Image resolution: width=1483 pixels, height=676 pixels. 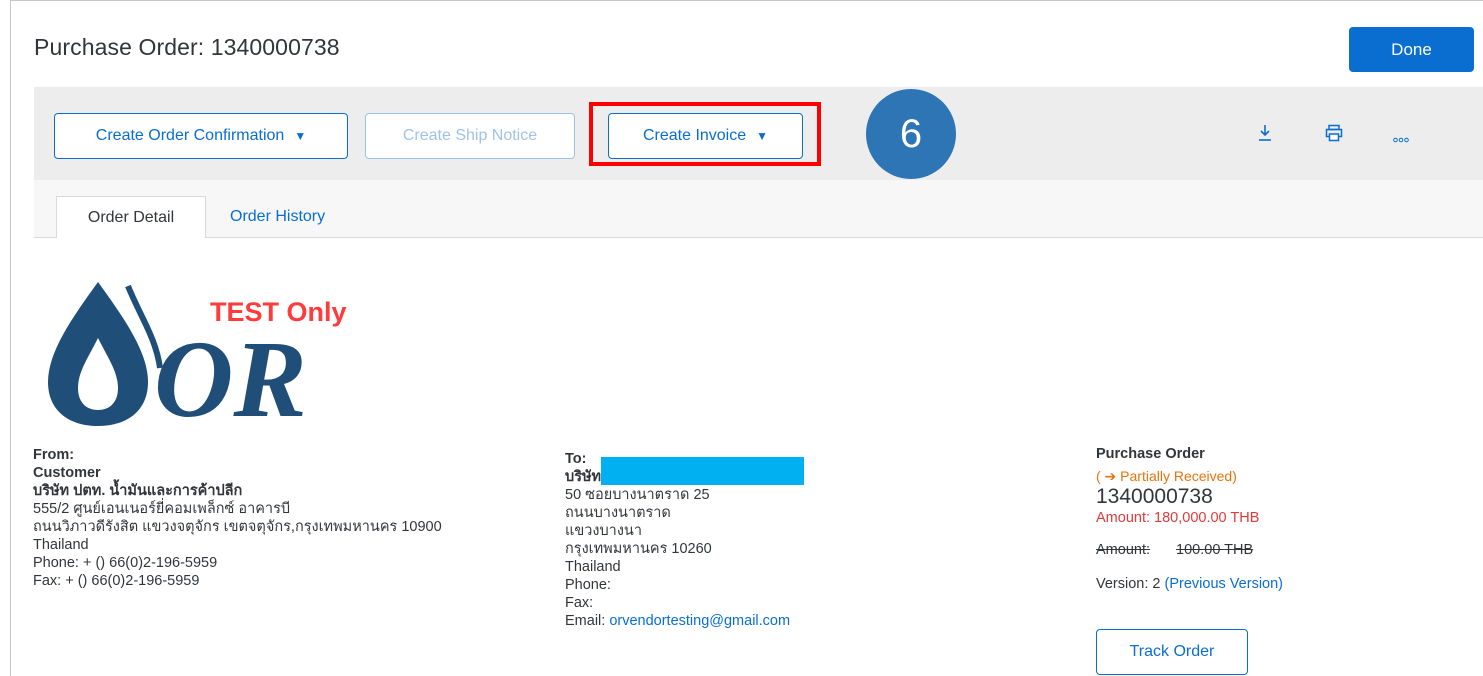 I want to click on po-number: 1340000738, so click(x=1154, y=496).